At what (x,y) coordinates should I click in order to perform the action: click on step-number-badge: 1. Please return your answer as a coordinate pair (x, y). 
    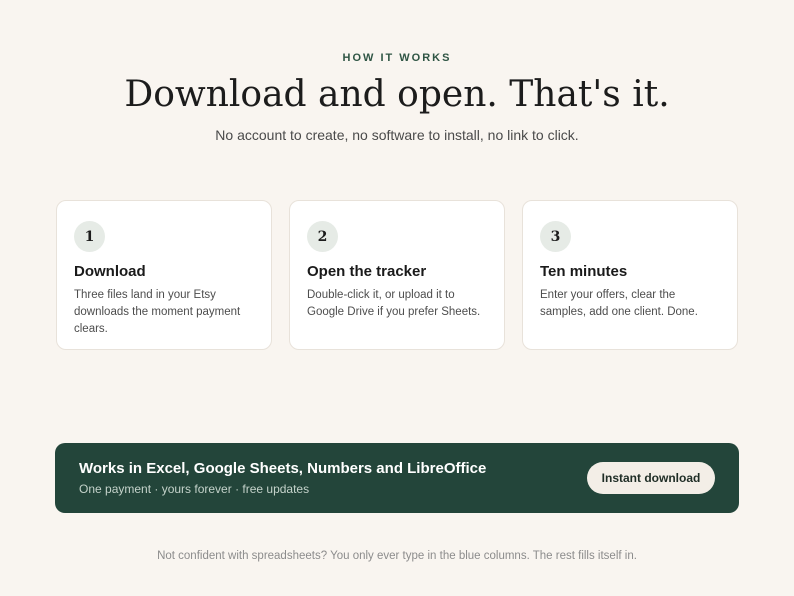
    Looking at the image, I should click on (89, 236).